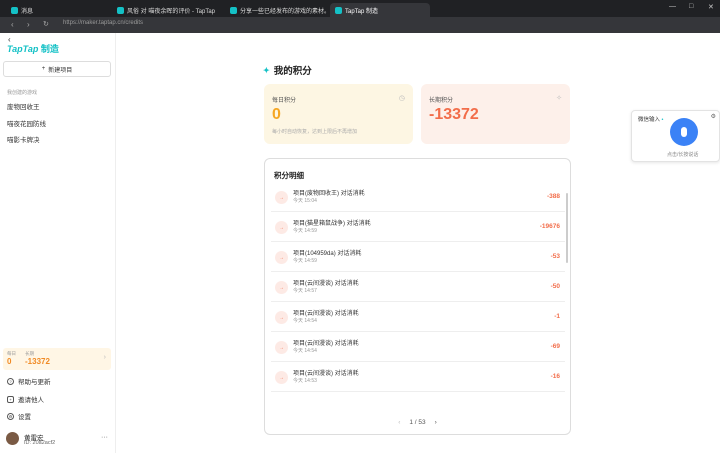 The height and width of the screenshot is (453, 720). Describe the element at coordinates (12, 24) in the screenshot. I see `back-nav-icon: ‹` at that location.